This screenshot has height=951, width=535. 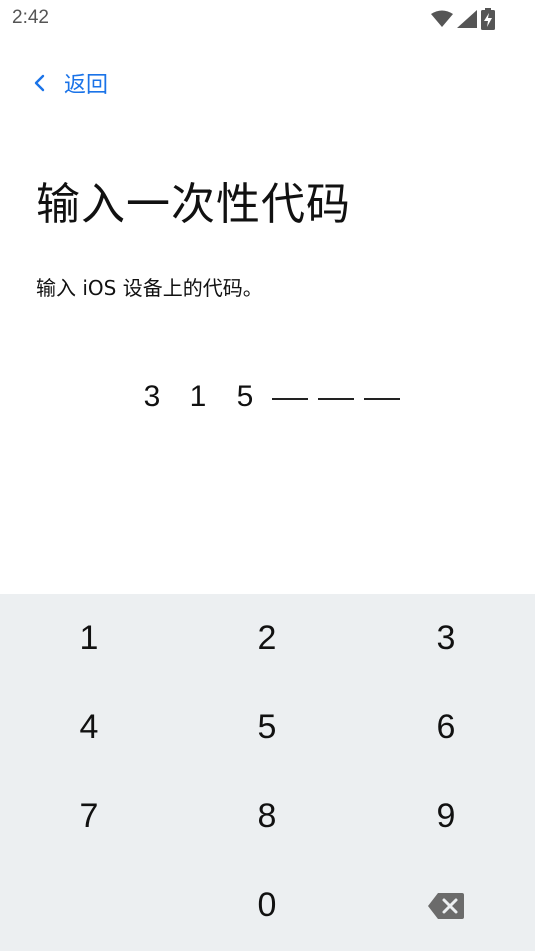 I want to click on backspace-icon, so click(x=446, y=905).